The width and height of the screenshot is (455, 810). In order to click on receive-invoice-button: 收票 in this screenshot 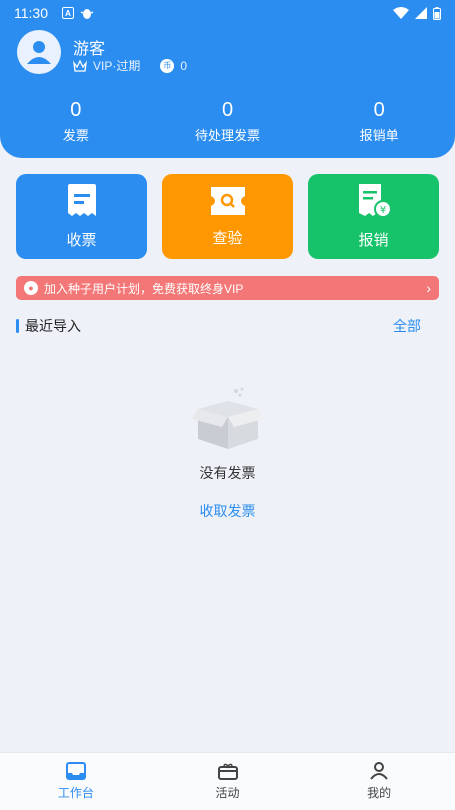, I will do `click(81, 216)`.